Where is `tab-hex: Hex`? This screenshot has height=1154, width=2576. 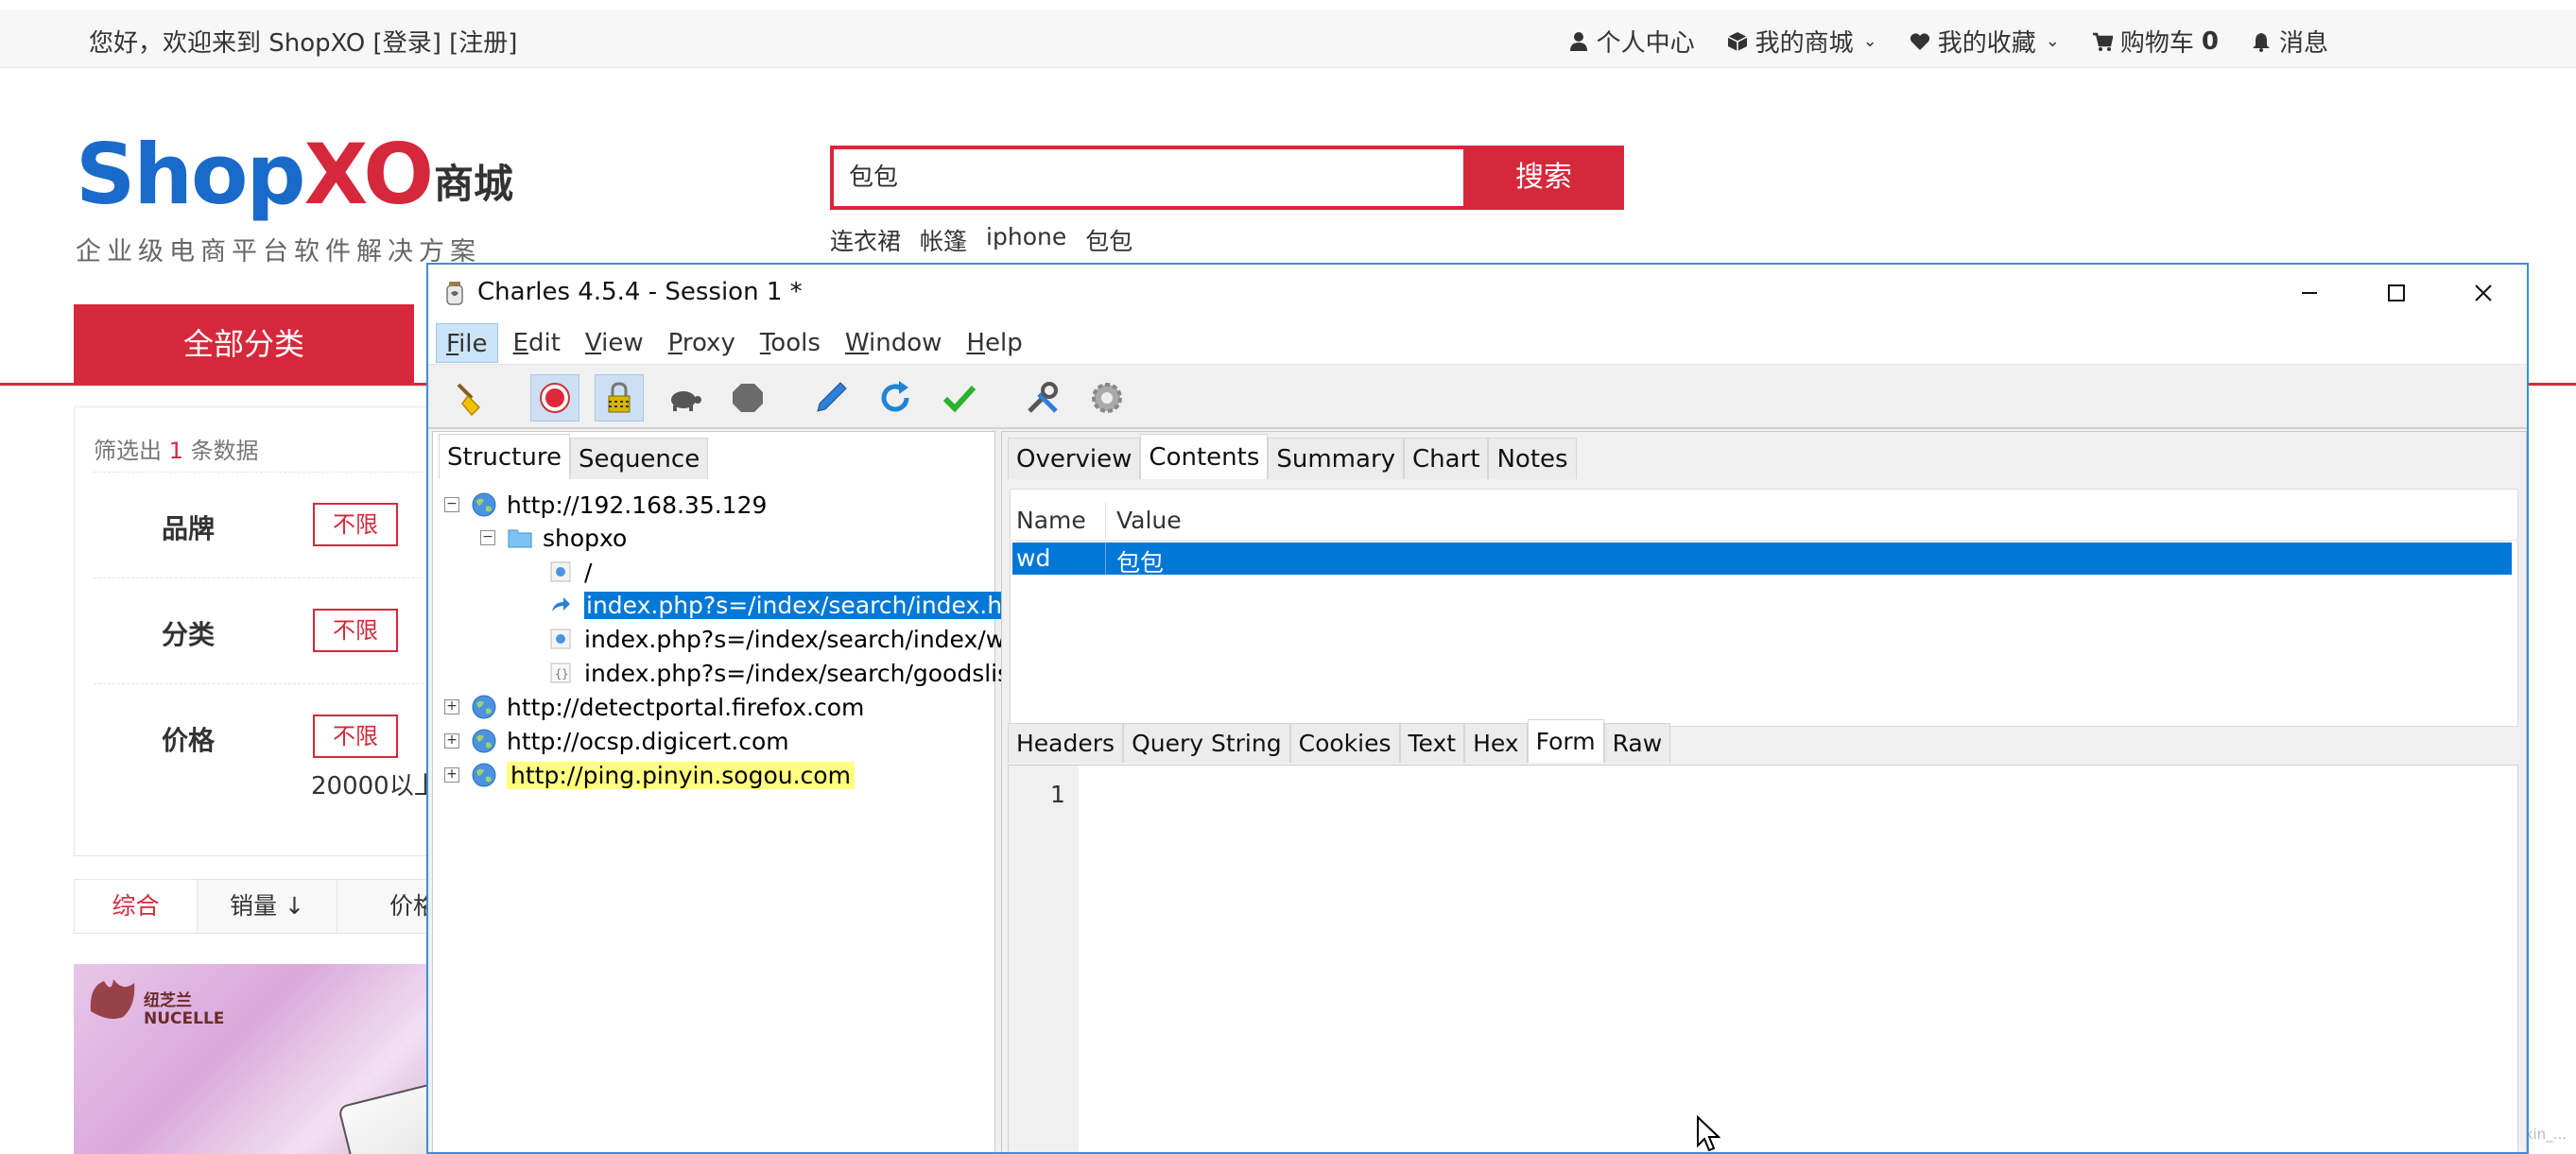 tab-hex: Hex is located at coordinates (1496, 743).